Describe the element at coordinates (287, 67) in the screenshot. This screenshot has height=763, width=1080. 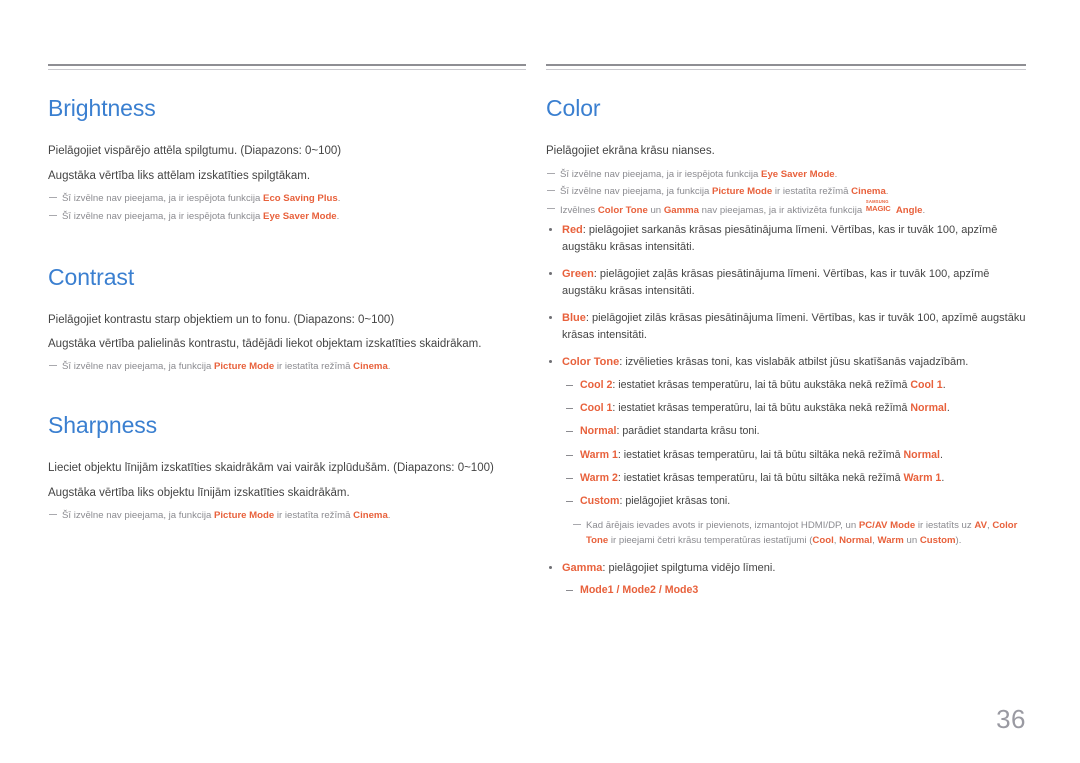
I see `section-rule-left` at that location.